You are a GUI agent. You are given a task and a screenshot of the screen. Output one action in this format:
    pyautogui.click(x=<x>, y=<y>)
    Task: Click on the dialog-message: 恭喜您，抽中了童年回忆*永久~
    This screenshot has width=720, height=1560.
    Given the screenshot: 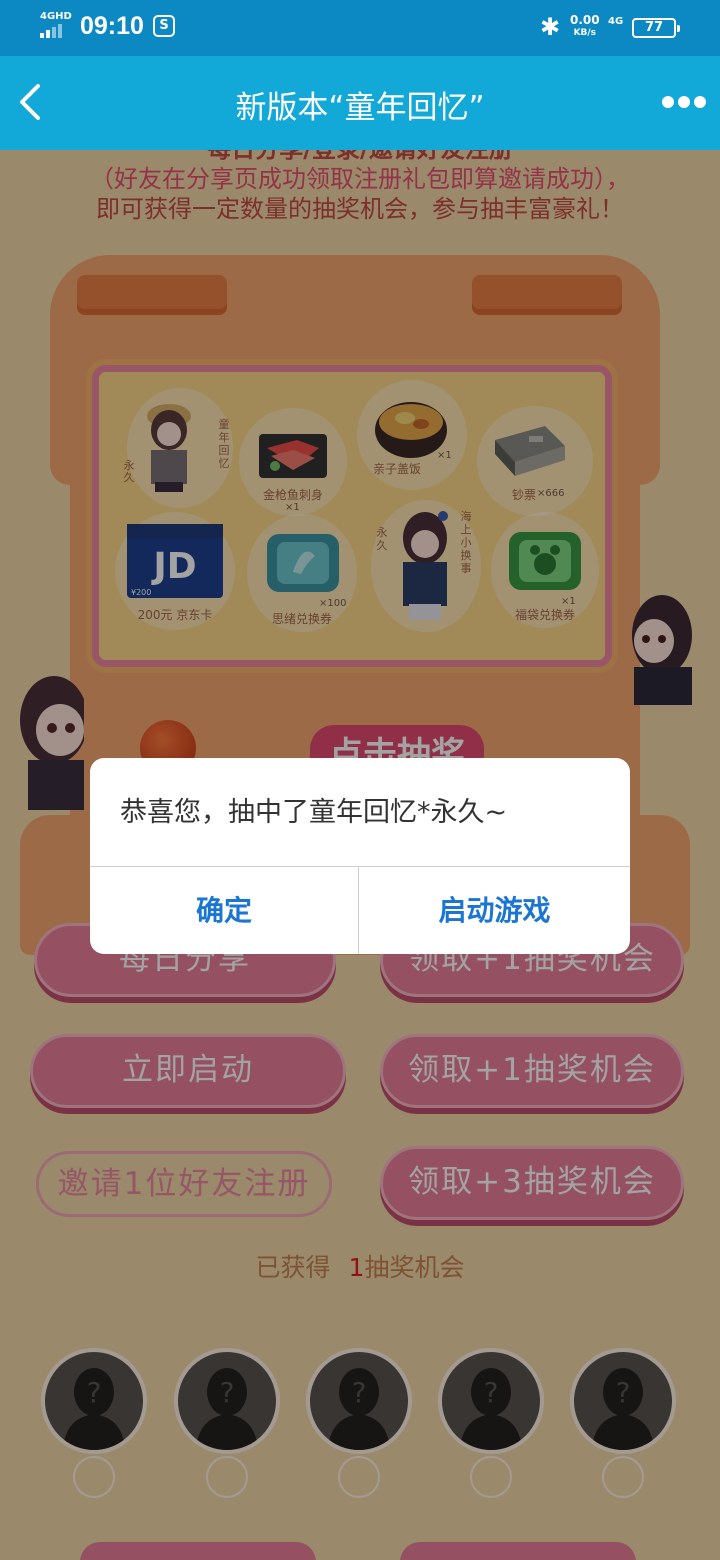 What is the action you would take?
    pyautogui.click(x=314, y=812)
    